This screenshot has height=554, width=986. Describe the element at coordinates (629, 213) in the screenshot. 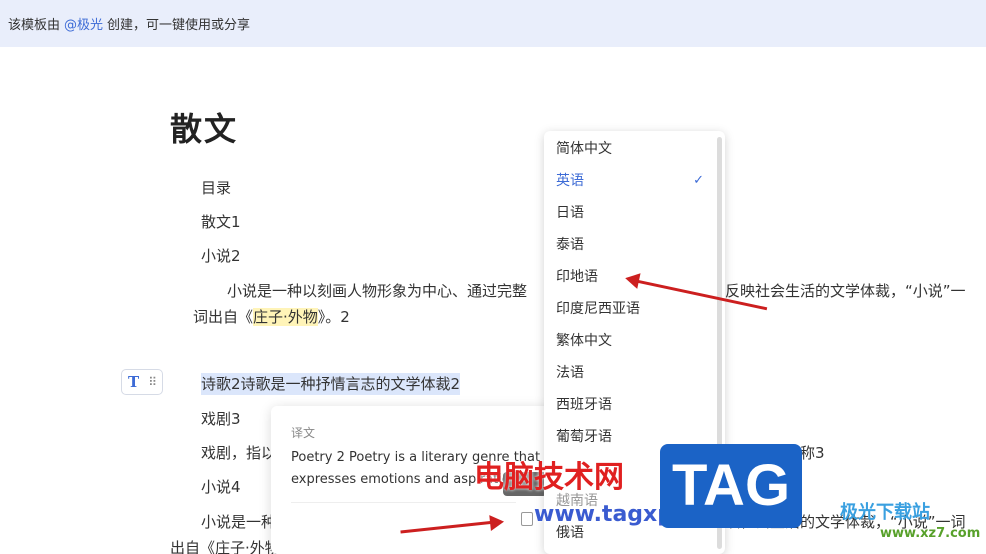

I see `language-option-japanese: 日语` at that location.